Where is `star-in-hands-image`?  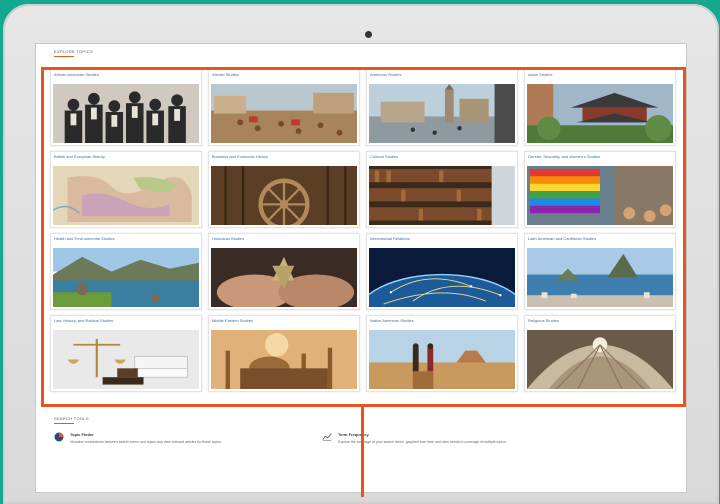
star-in-hands-image is located at coordinates (284, 277).